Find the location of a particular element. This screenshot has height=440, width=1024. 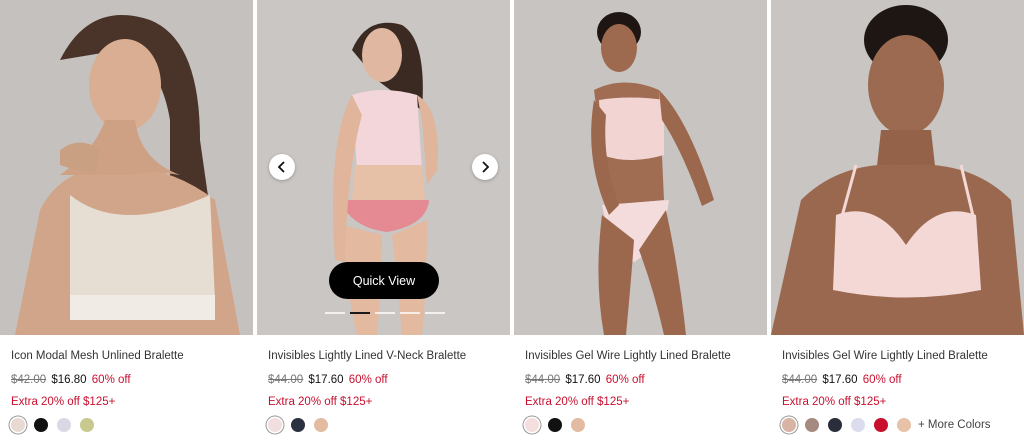

carousel-prev-button is located at coordinates (282, 167).